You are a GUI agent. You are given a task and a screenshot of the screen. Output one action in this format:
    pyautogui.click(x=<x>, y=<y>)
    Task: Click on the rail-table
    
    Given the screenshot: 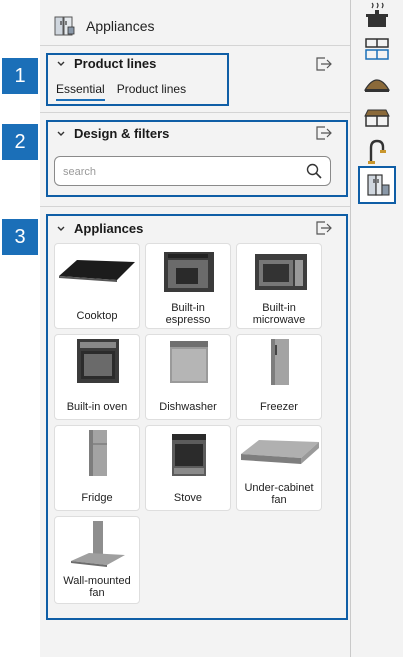 What is the action you would take?
    pyautogui.click(x=377, y=117)
    